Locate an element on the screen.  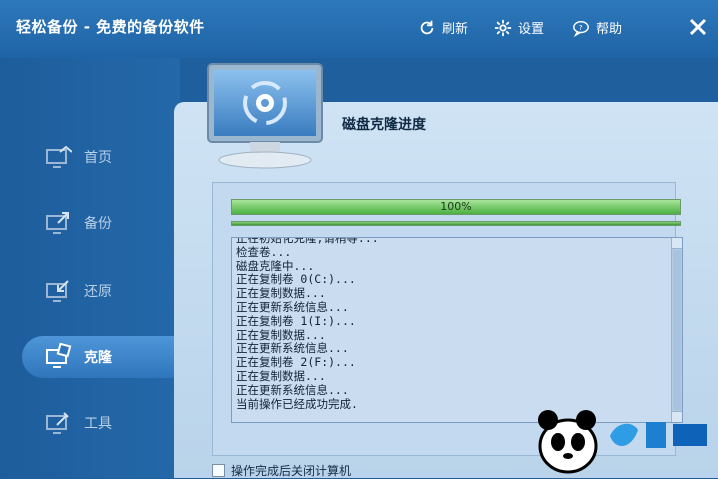
scroll-up-button is located at coordinates (677, 243).